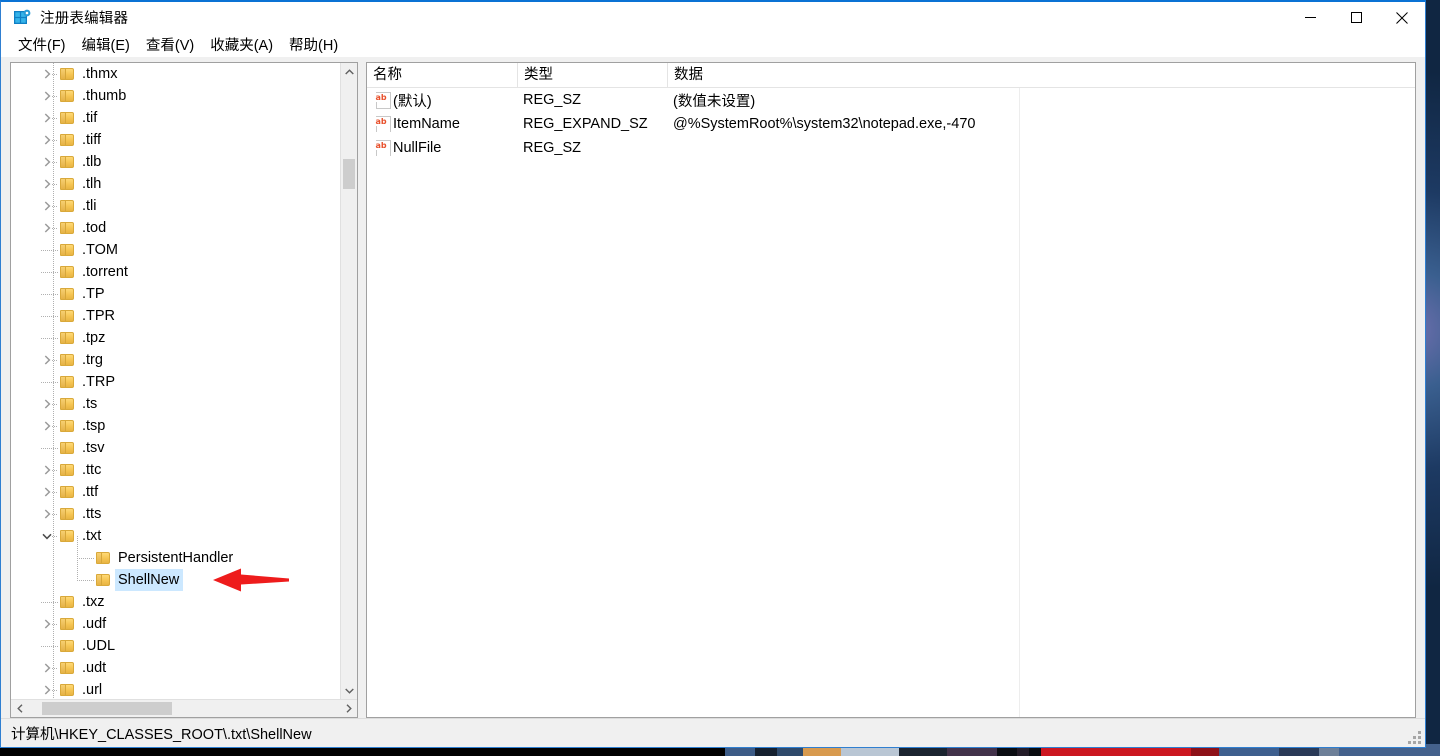 This screenshot has height=756, width=1440. What do you see at coordinates (442, 148) in the screenshot?
I see `value-name-cell: ab NullFile` at bounding box center [442, 148].